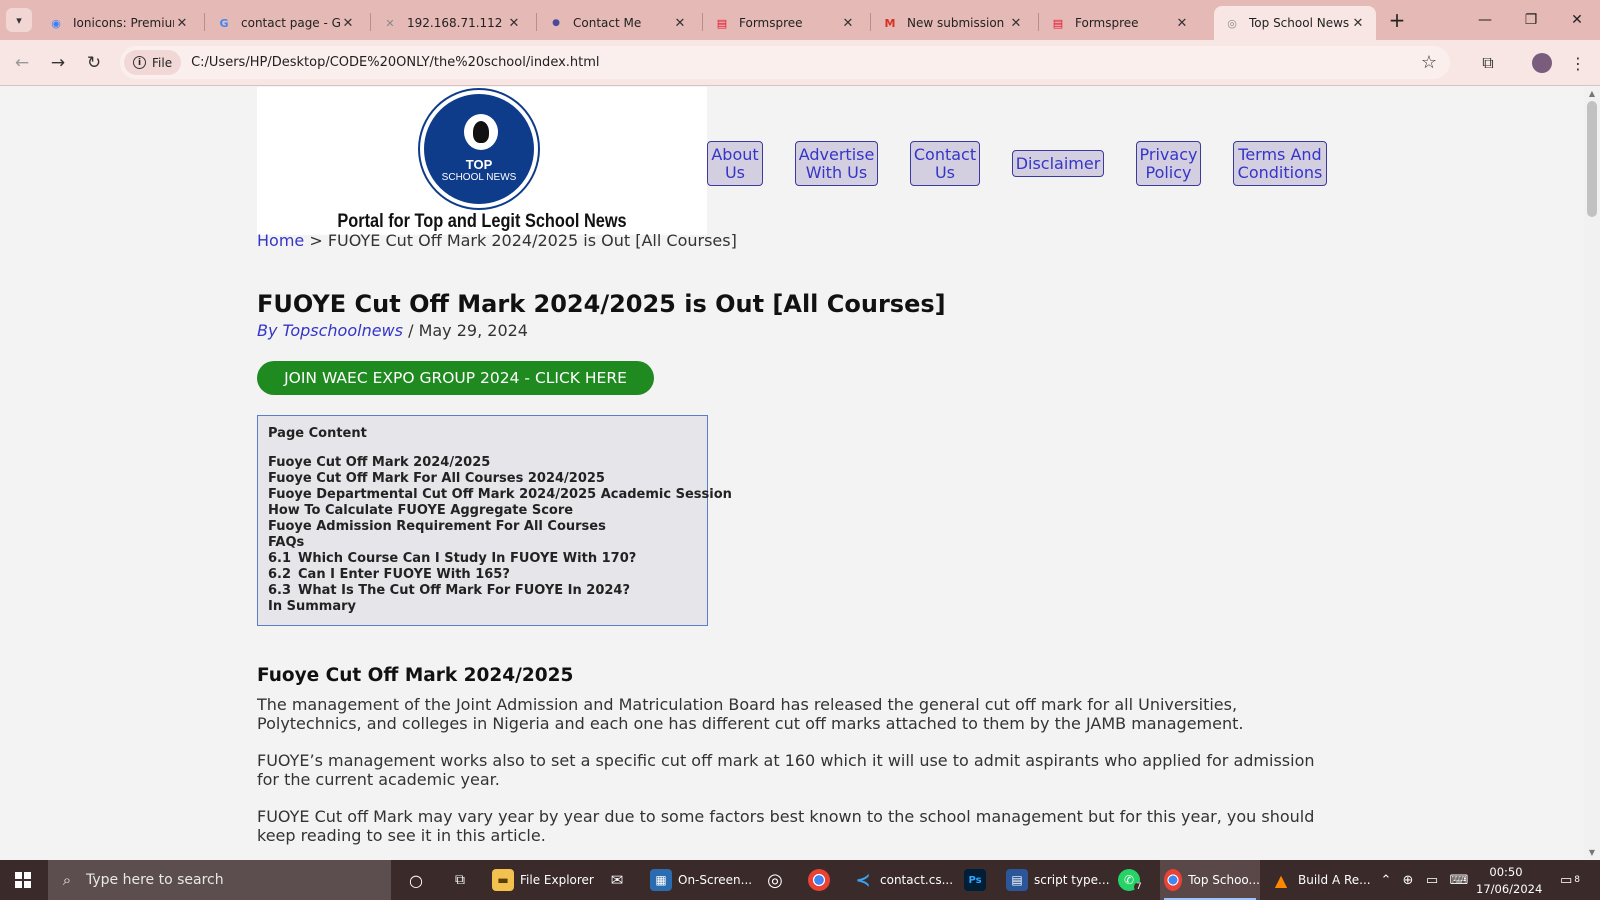 The width and height of the screenshot is (1600, 900). What do you see at coordinates (953, 23) in the screenshot?
I see `browser-tab: M New submission f ✕` at bounding box center [953, 23].